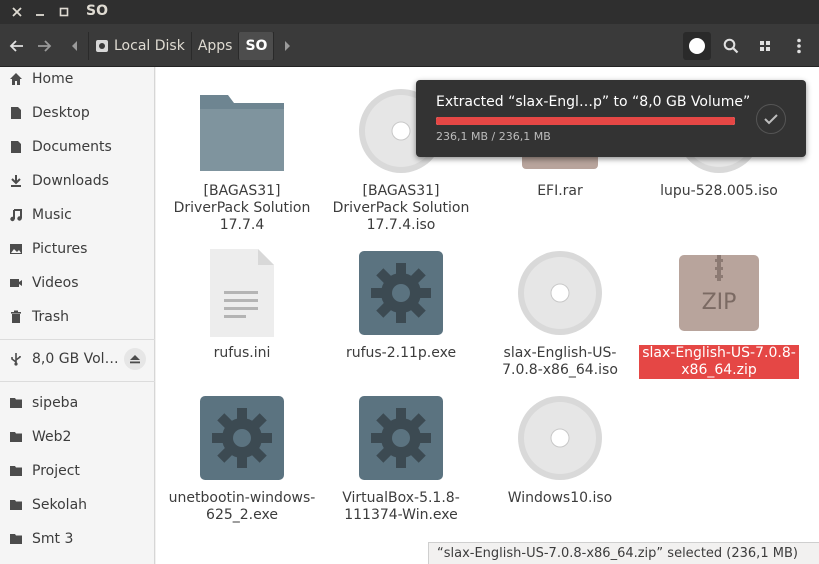 The width and height of the screenshot is (819, 564). I want to click on zip-archive-icon: ZIP, so click(719, 293).